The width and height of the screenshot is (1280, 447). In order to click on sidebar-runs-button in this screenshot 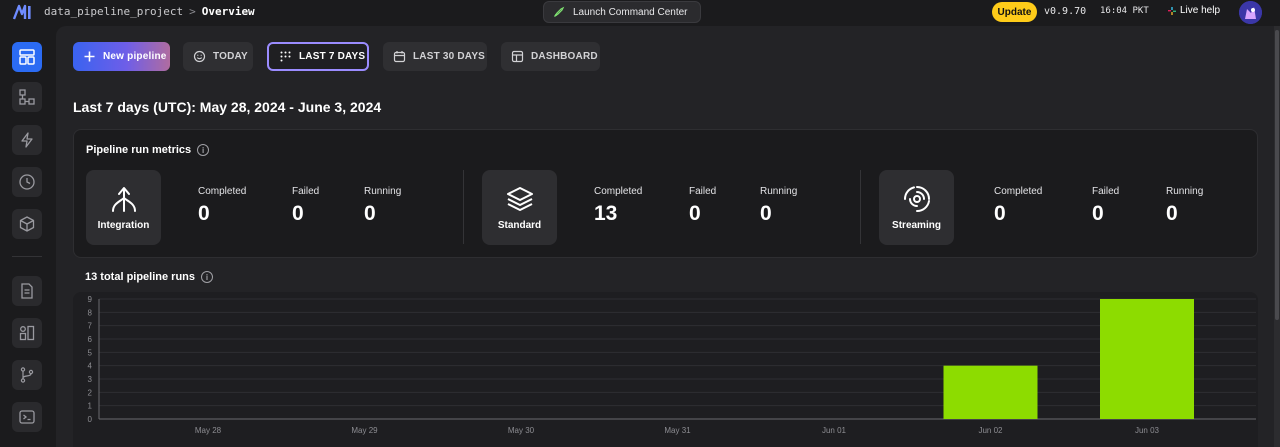, I will do `click(27, 182)`.